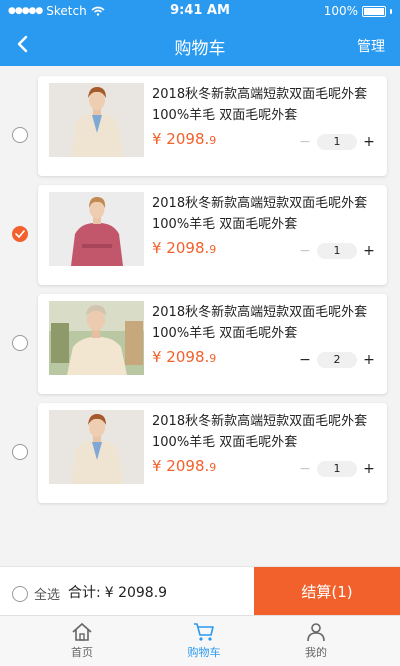  Describe the element at coordinates (316, 652) in the screenshot. I see `tab-profile-label: 我的` at that location.